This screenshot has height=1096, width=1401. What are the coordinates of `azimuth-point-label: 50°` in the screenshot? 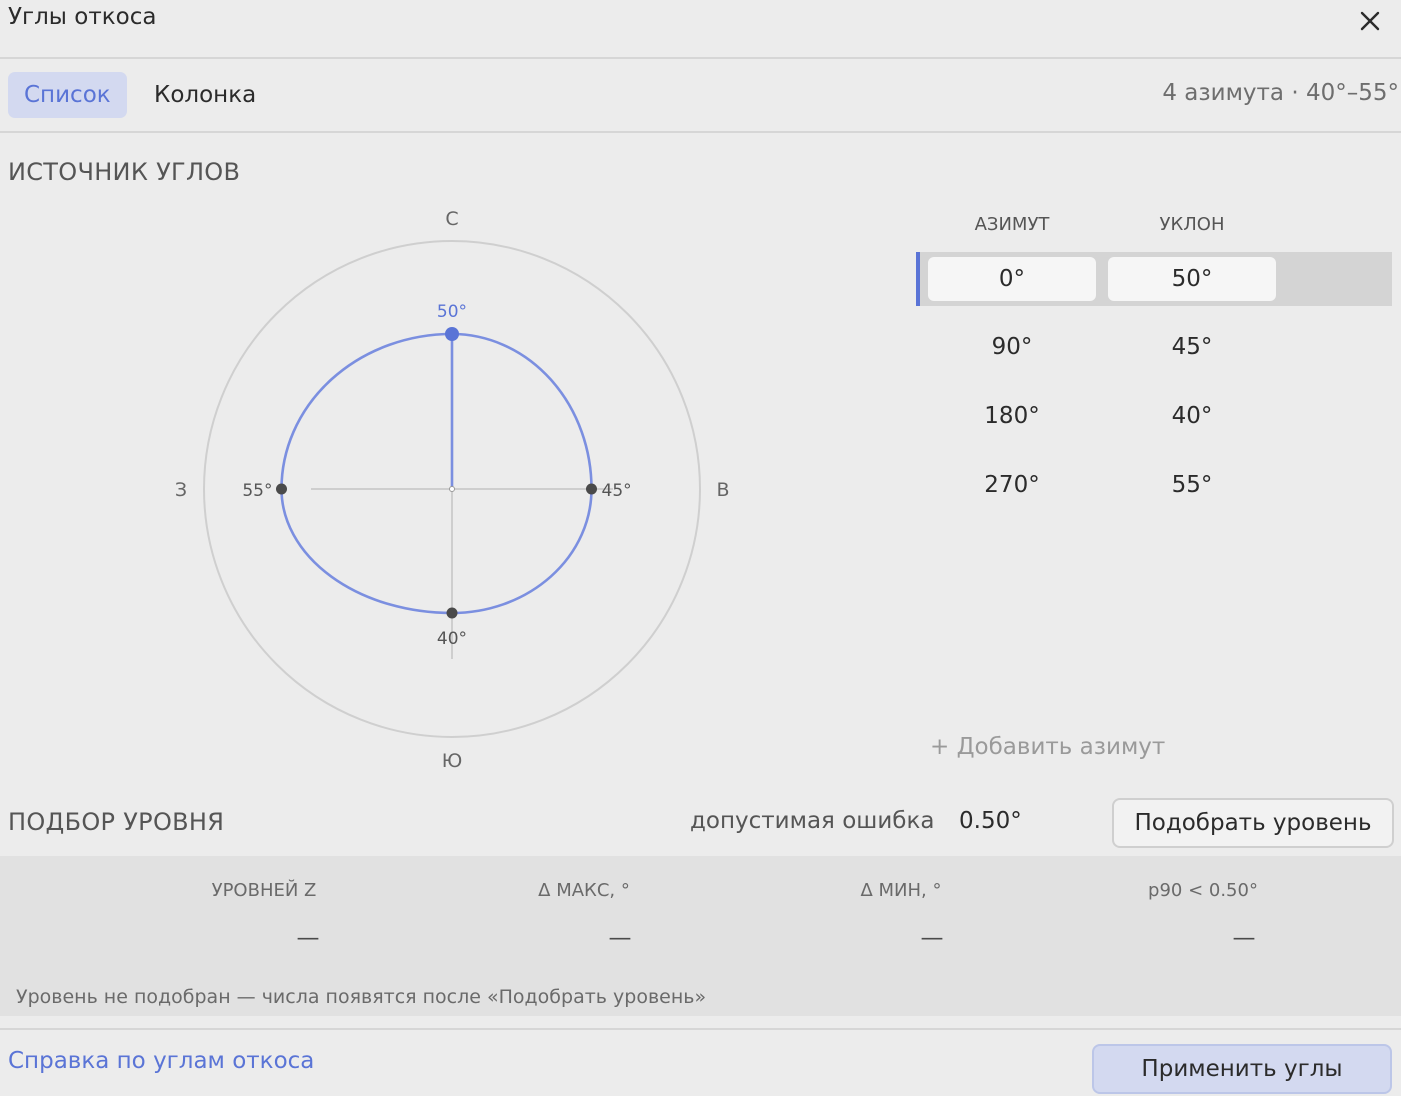 It's located at (452, 312).